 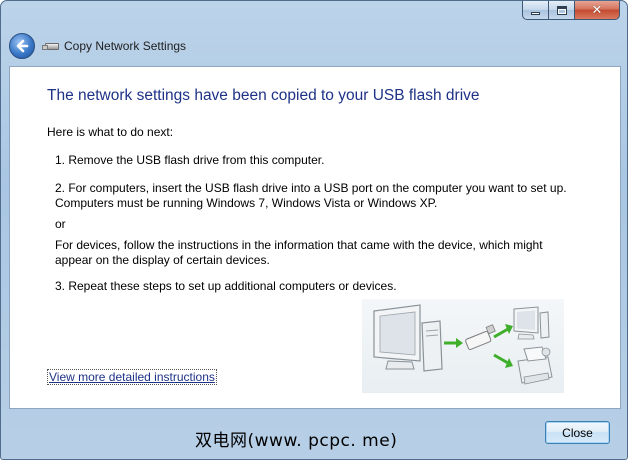 I want to click on maximize-button, so click(x=562, y=10).